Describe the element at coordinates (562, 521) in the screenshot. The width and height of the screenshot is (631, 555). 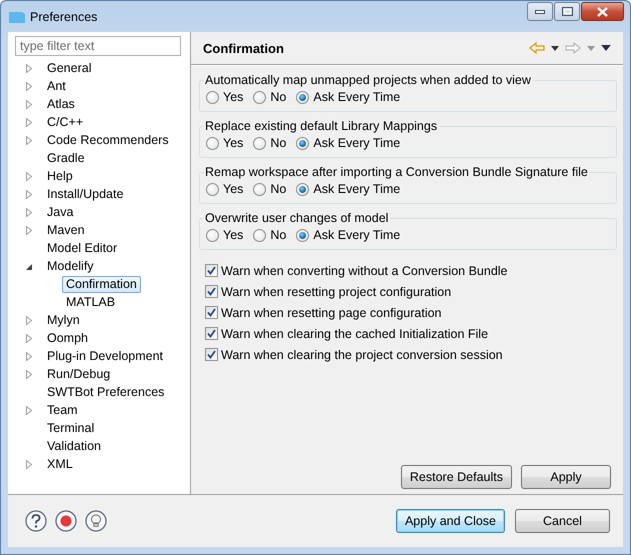
I see `cancel-button: Cancel` at that location.